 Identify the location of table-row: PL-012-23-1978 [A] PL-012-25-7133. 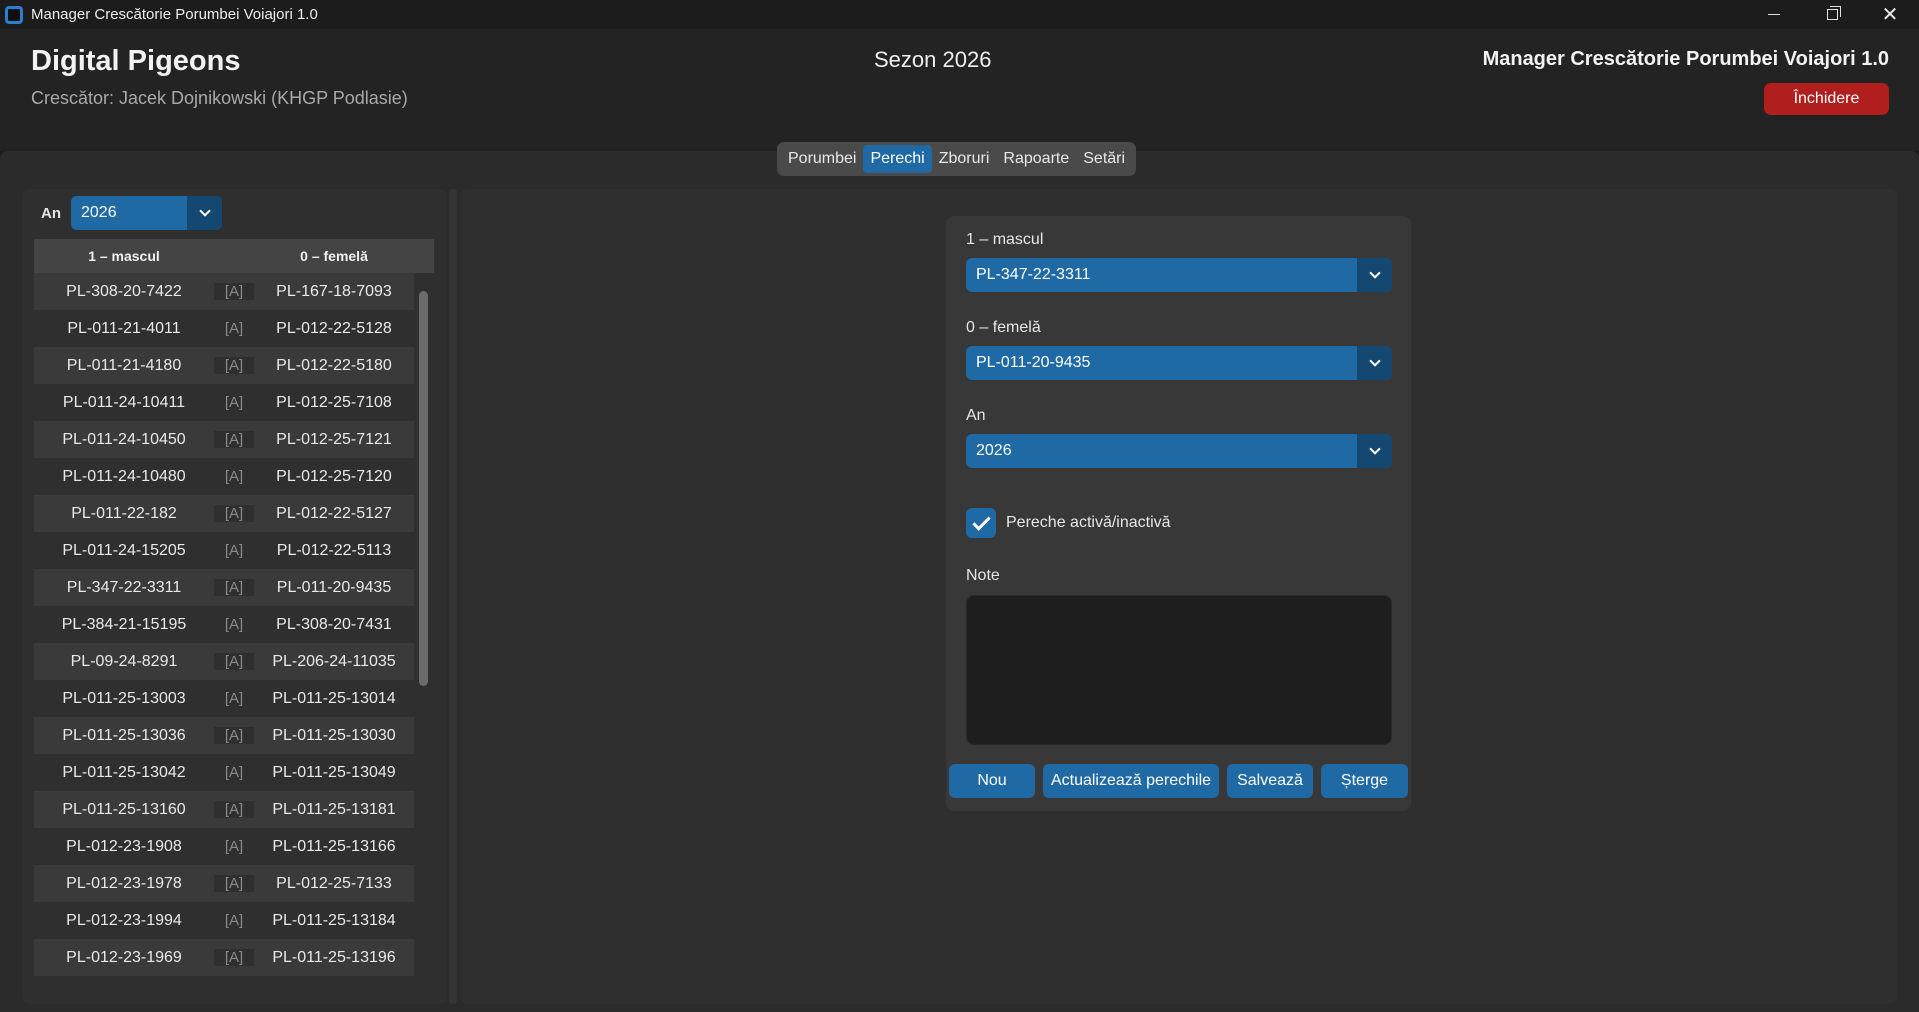
(224, 883).